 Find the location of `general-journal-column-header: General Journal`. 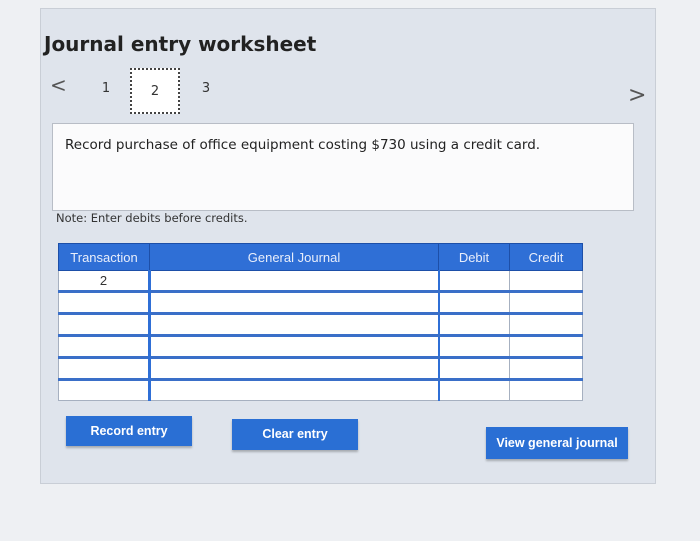

general-journal-column-header: General Journal is located at coordinates (294, 257).